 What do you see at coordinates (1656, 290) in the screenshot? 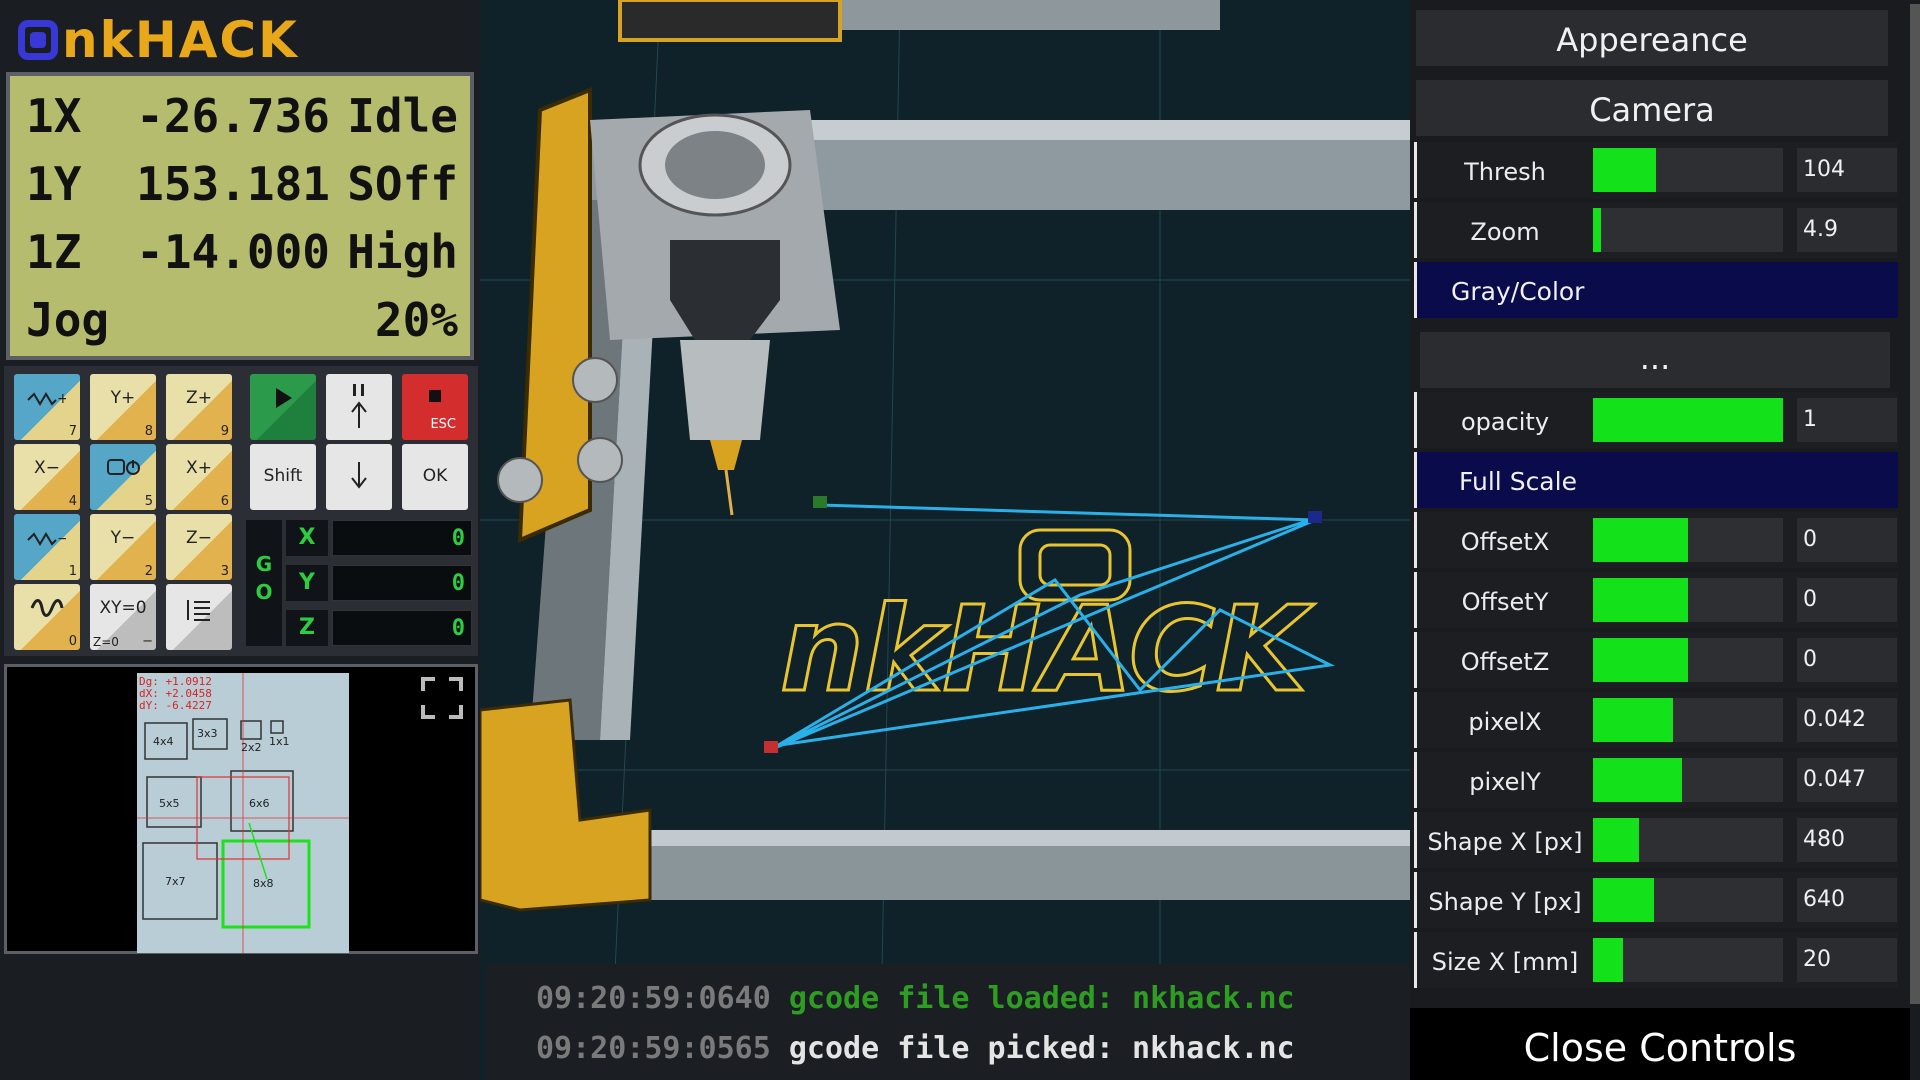
I see `gray-color-toggle: Gray/Color` at bounding box center [1656, 290].